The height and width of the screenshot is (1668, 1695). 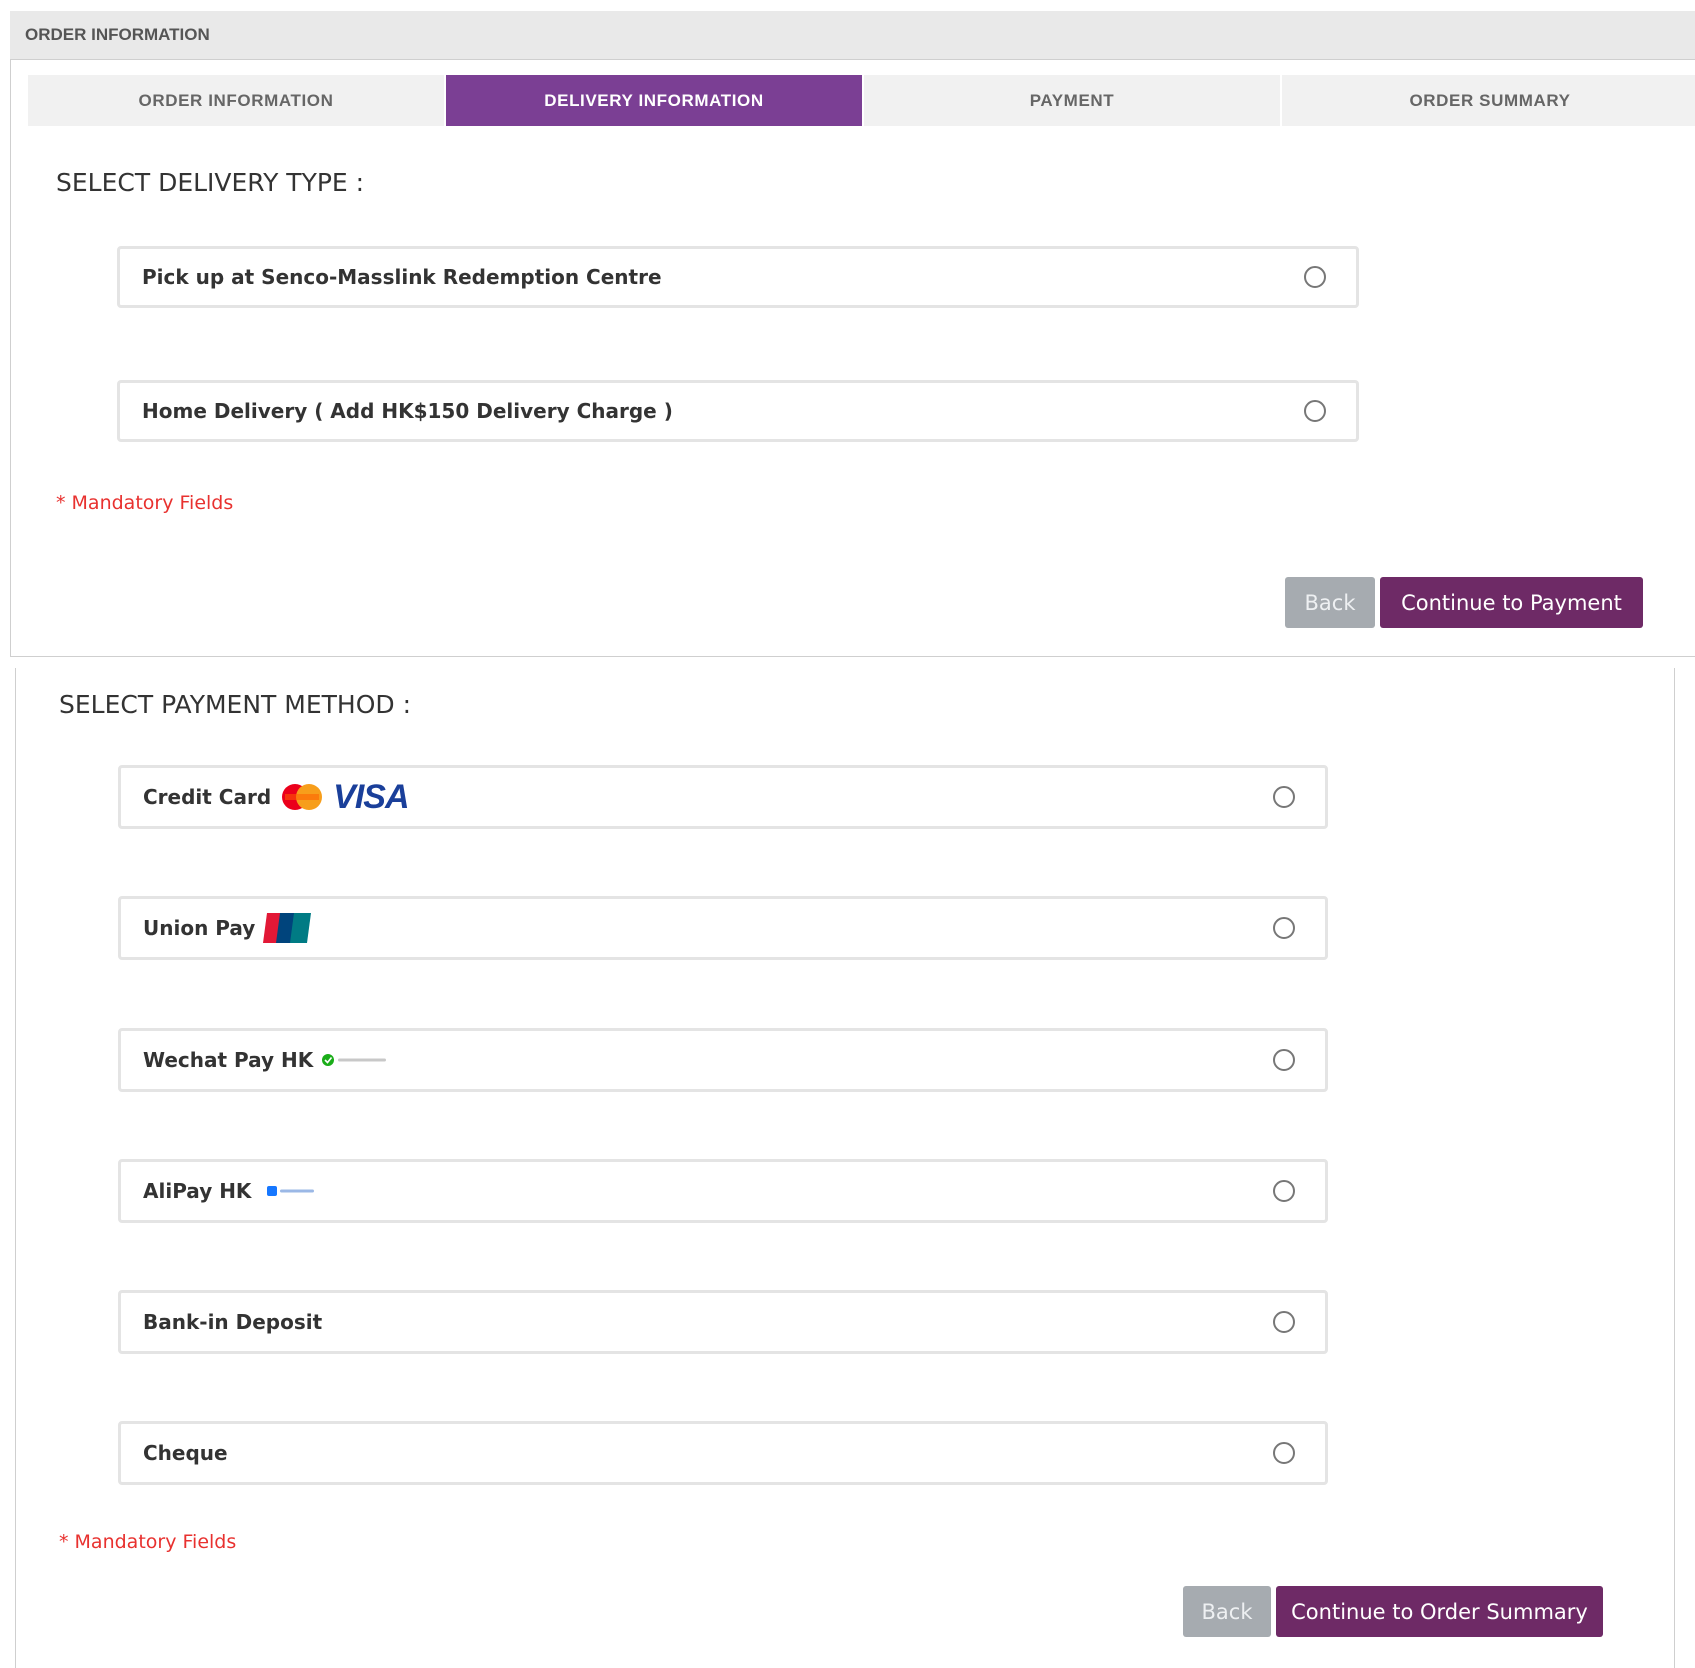 What do you see at coordinates (237, 100) in the screenshot?
I see `tab-order-information: ORDER INFORMATION` at bounding box center [237, 100].